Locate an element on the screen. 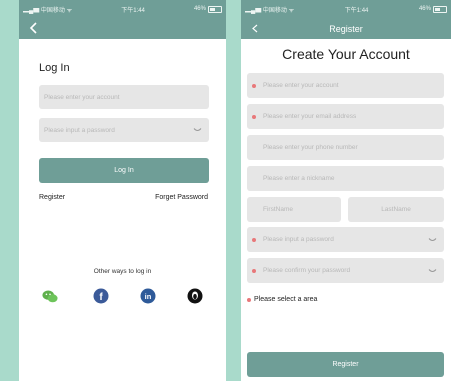 The width and height of the screenshot is (451, 381). nickname-input: Please enter a nickname is located at coordinates (345, 178).